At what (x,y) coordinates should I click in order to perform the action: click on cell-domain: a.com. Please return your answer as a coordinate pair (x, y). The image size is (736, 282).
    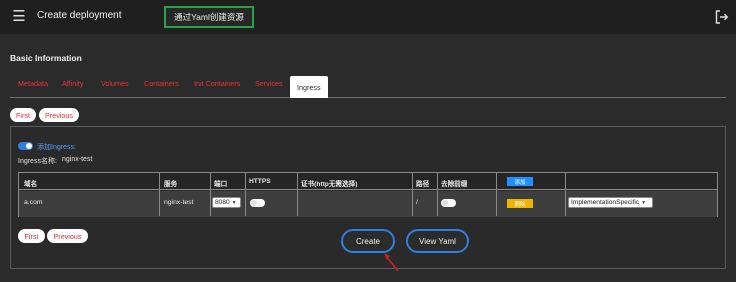
    Looking at the image, I should click on (33, 202).